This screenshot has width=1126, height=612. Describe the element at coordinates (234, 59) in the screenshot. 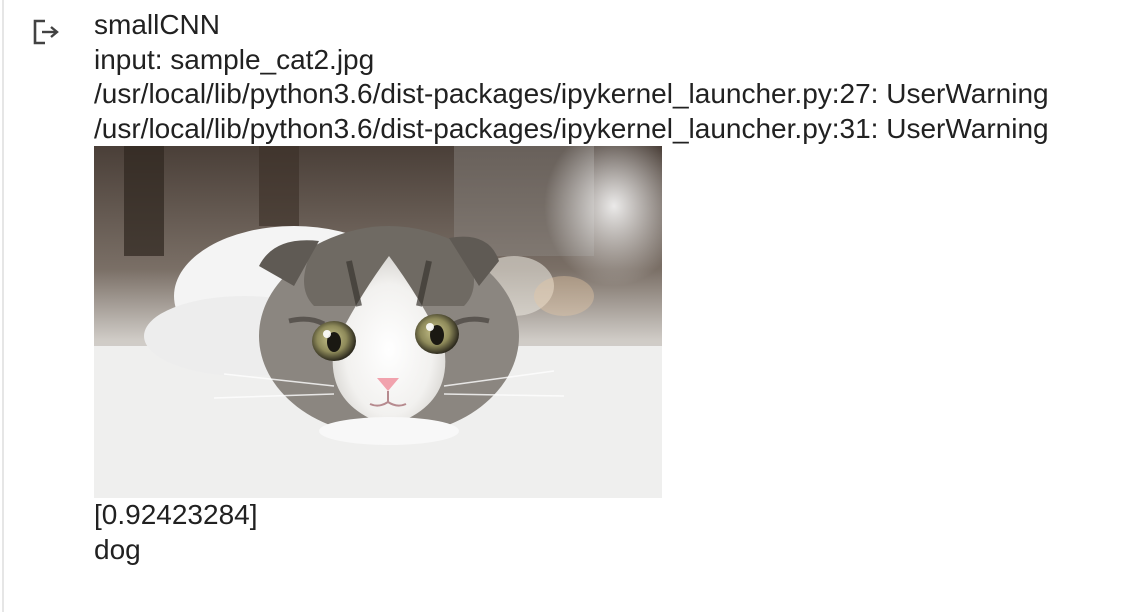

I see `input-file-line: input: sample_cat2.jpg` at that location.